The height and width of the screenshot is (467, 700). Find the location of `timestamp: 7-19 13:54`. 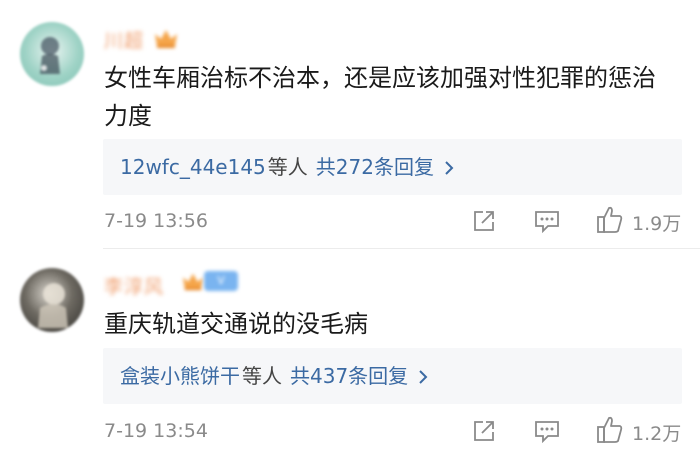

timestamp: 7-19 13:54 is located at coordinates (156, 431).